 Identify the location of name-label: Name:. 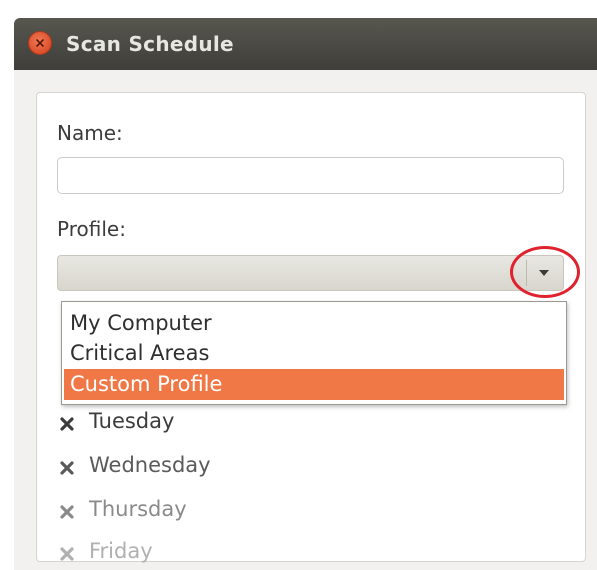
(90, 133).